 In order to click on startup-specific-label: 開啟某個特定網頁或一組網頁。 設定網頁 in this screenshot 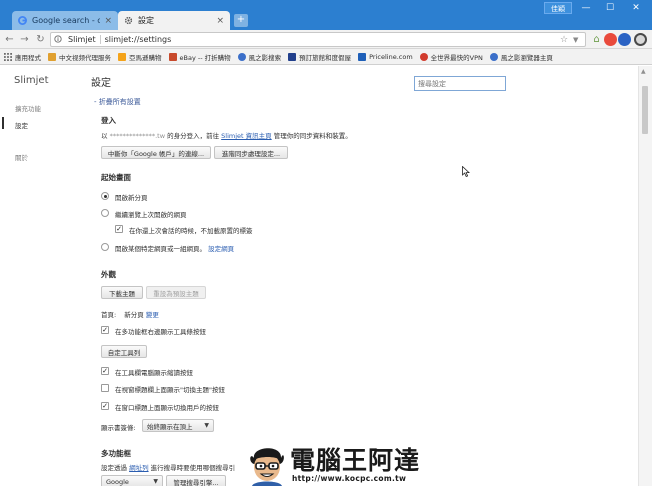, I will do `click(175, 249)`.